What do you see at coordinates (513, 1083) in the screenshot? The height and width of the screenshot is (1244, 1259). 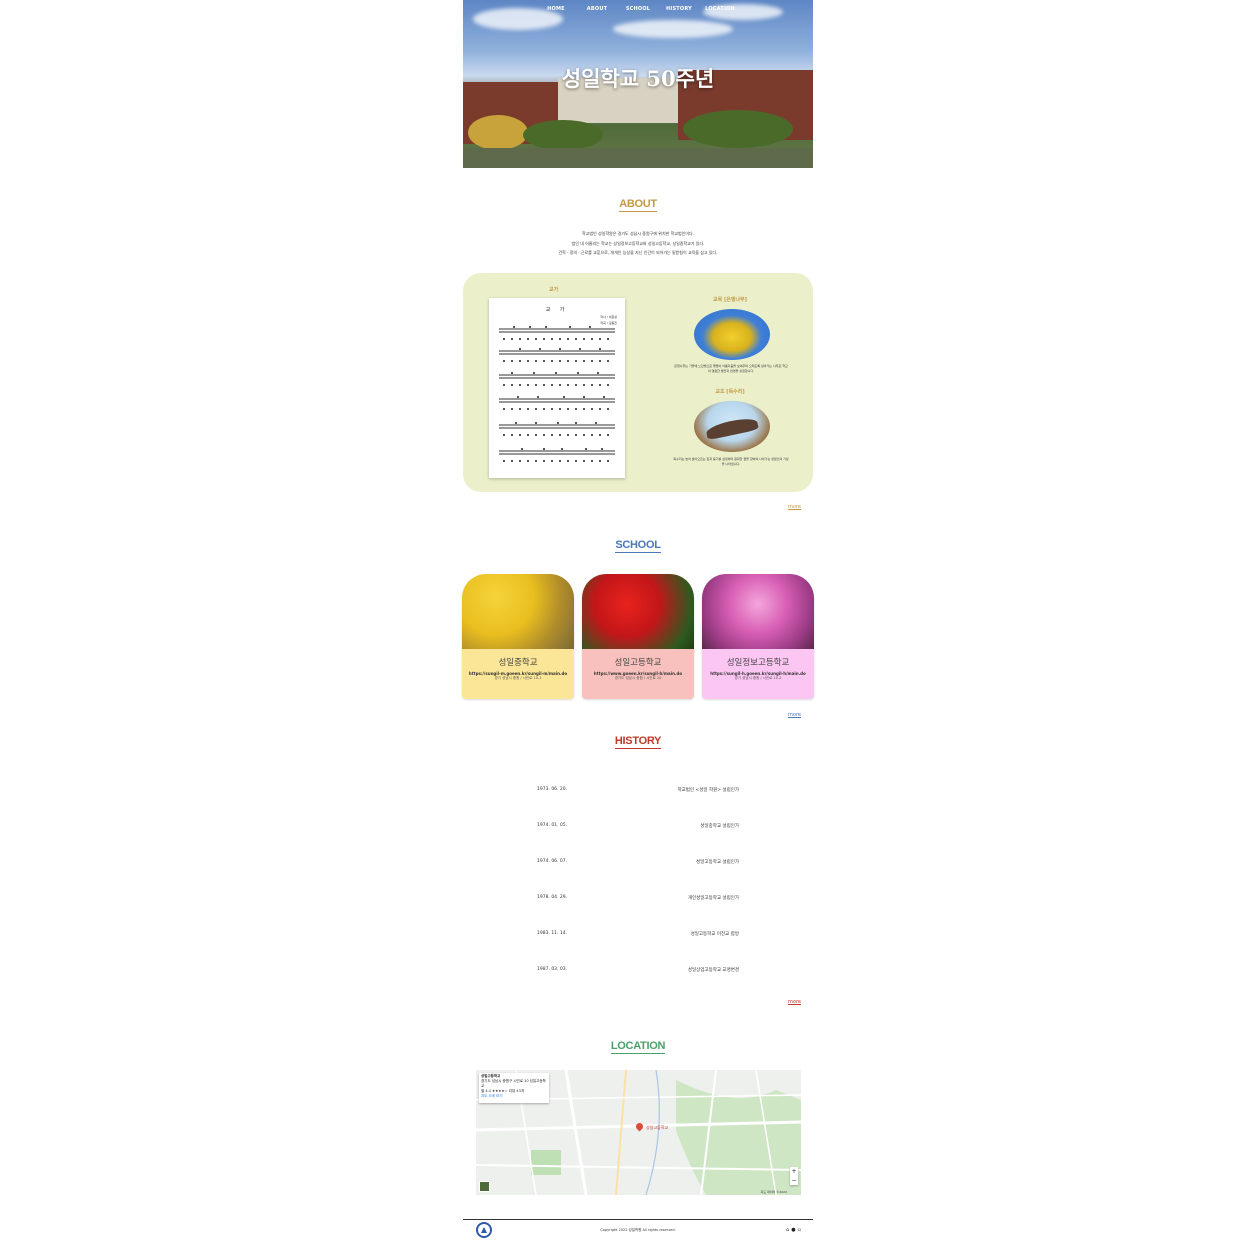 I see `map-place-address: 경기도 성남시 중원구 시민로 10 성일고등학교` at bounding box center [513, 1083].